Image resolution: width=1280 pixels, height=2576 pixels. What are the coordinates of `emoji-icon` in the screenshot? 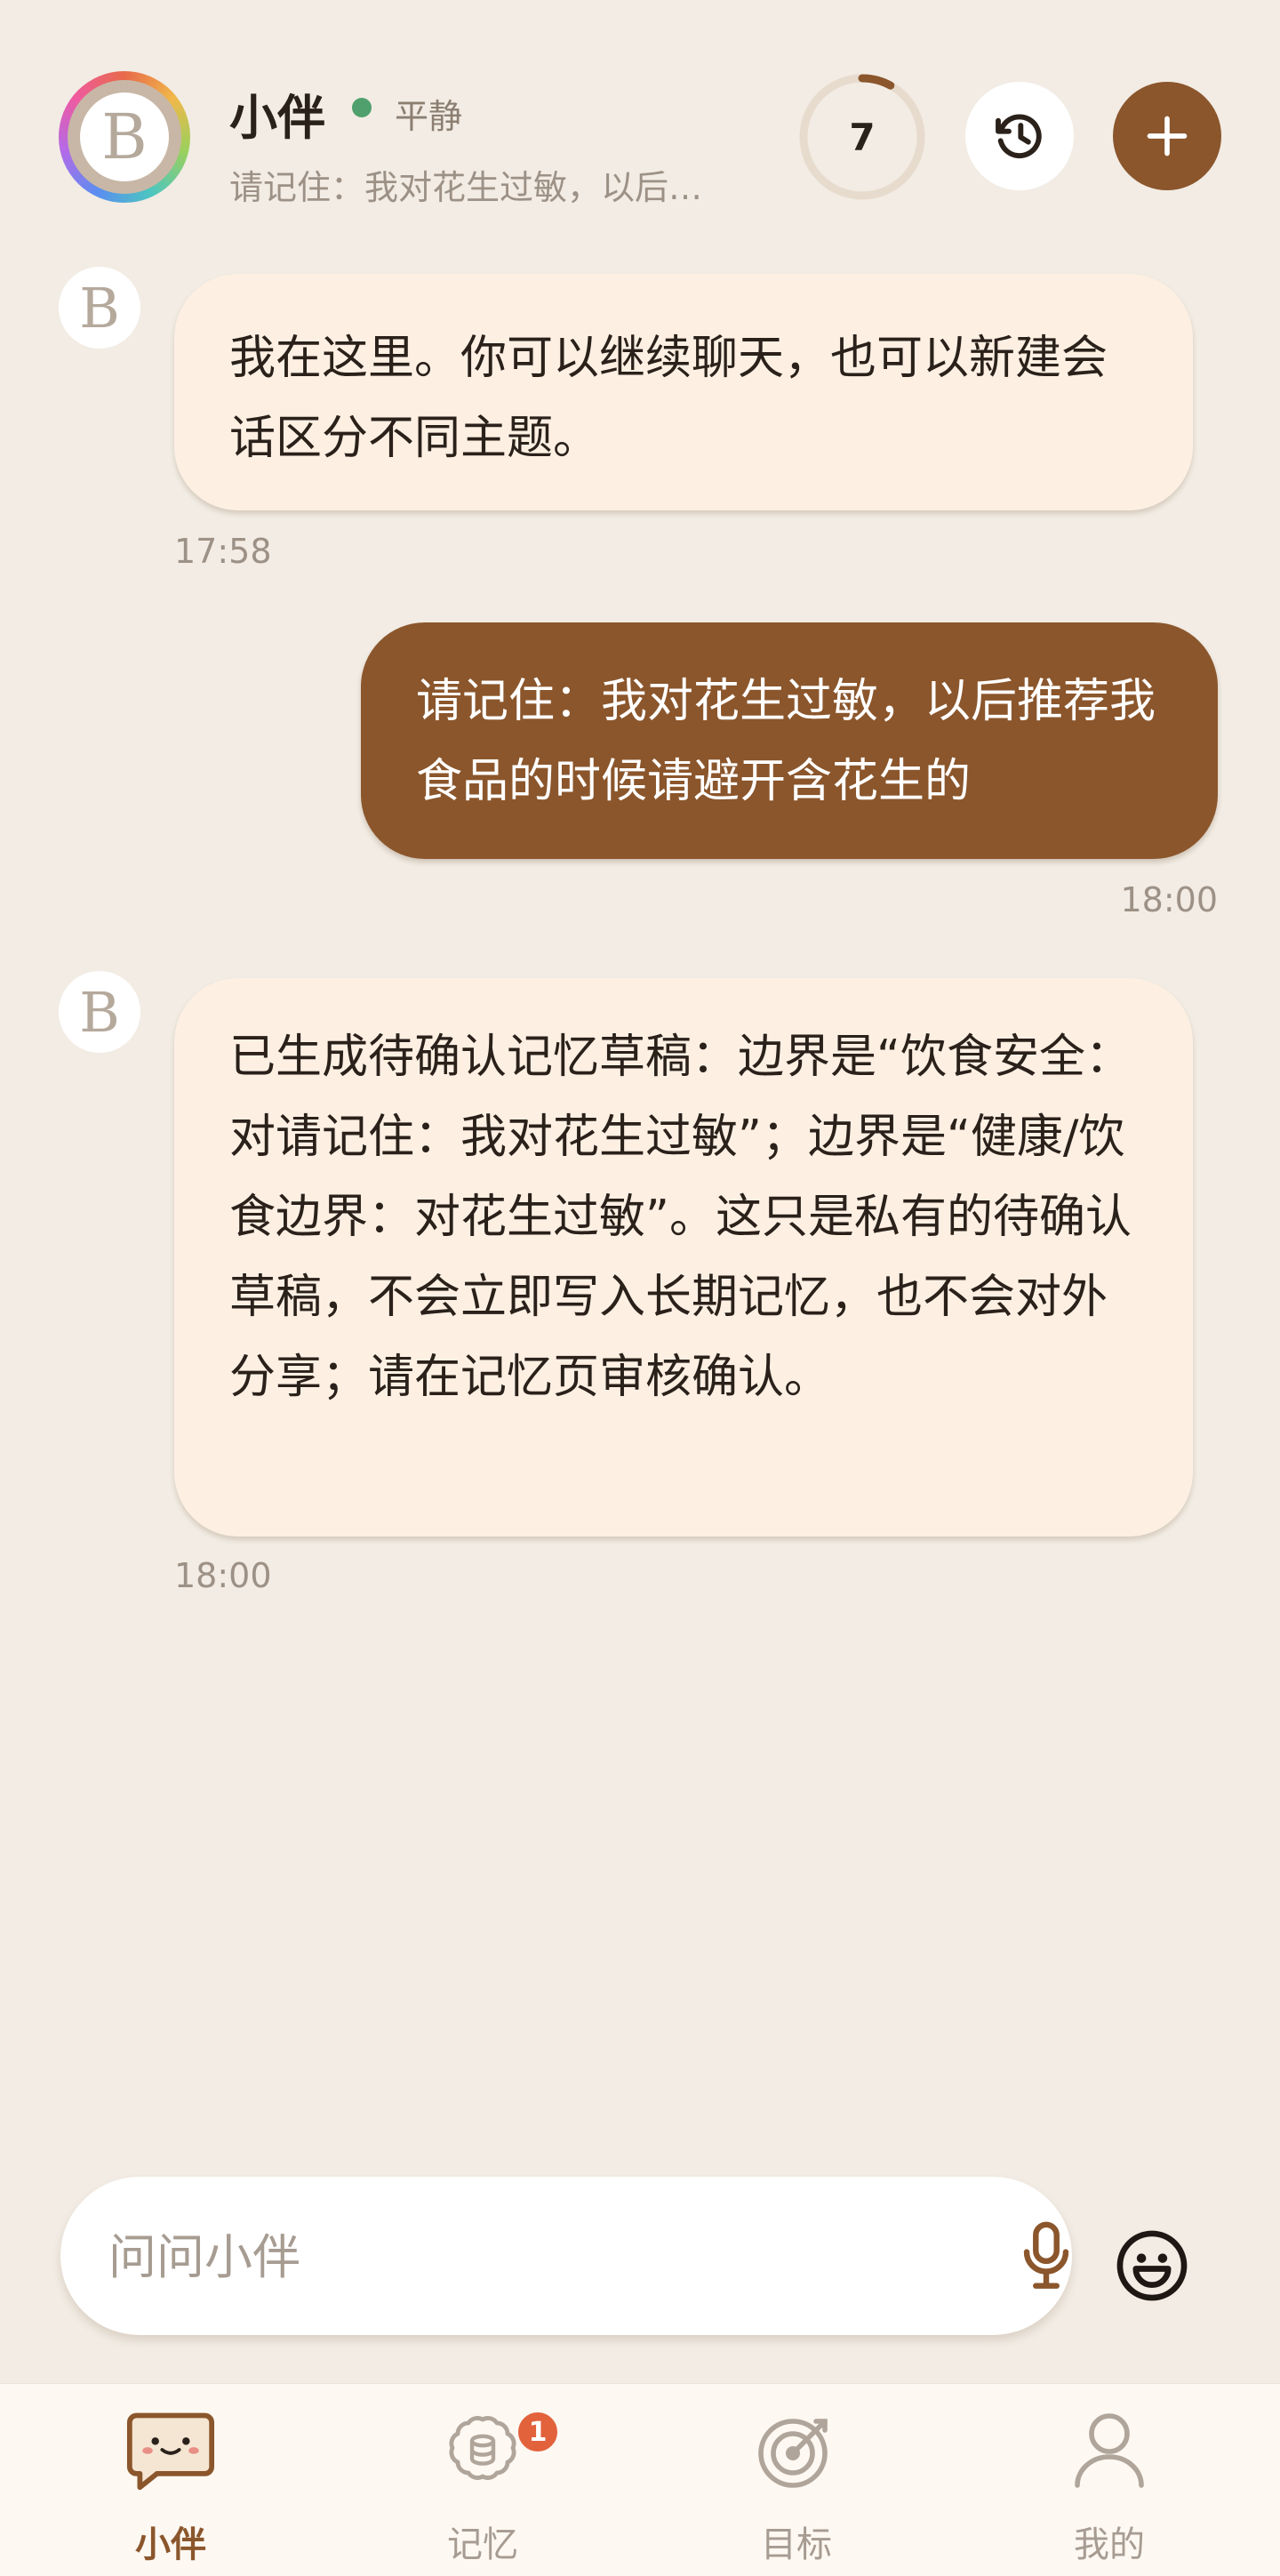 It's located at (1152, 2265).